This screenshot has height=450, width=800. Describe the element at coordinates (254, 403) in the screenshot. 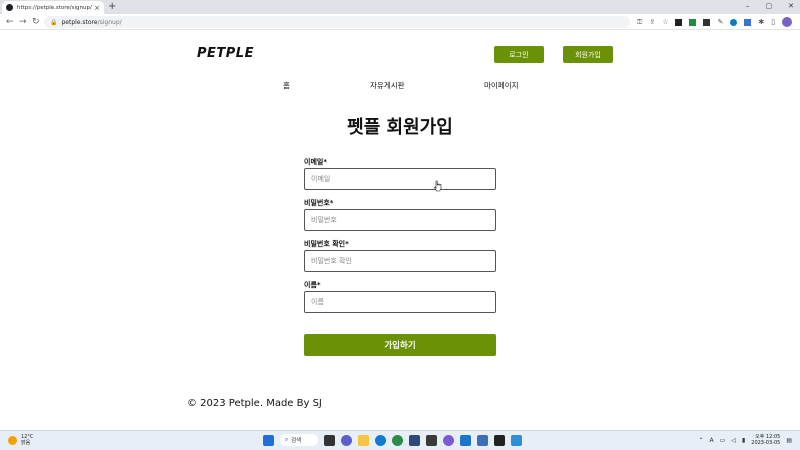

I see `footer-copyright: © 2023 Petple. Made By SJ` at that location.